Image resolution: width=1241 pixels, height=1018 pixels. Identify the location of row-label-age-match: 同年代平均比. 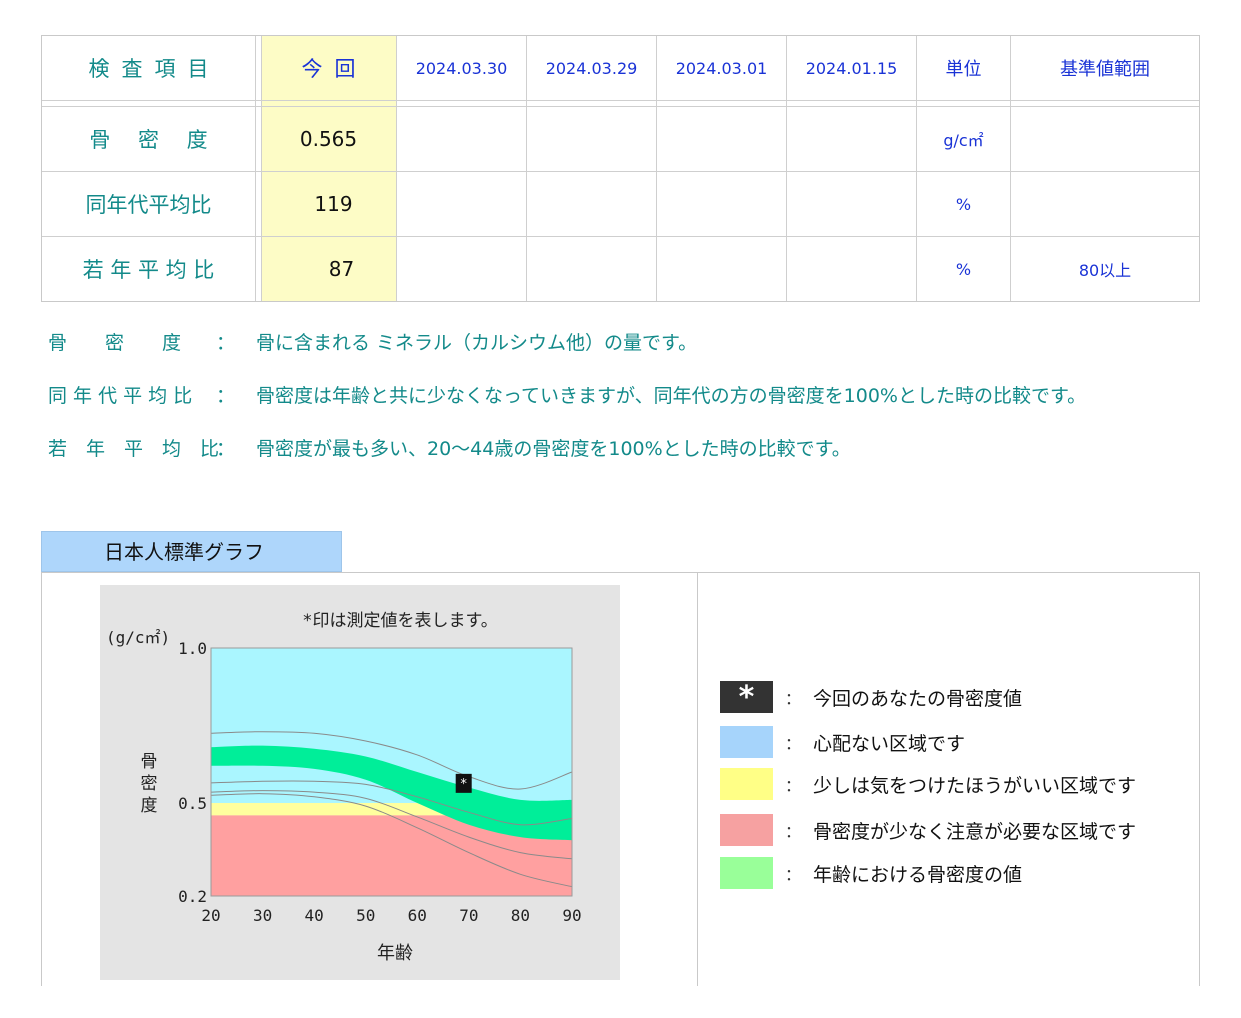
(148, 205).